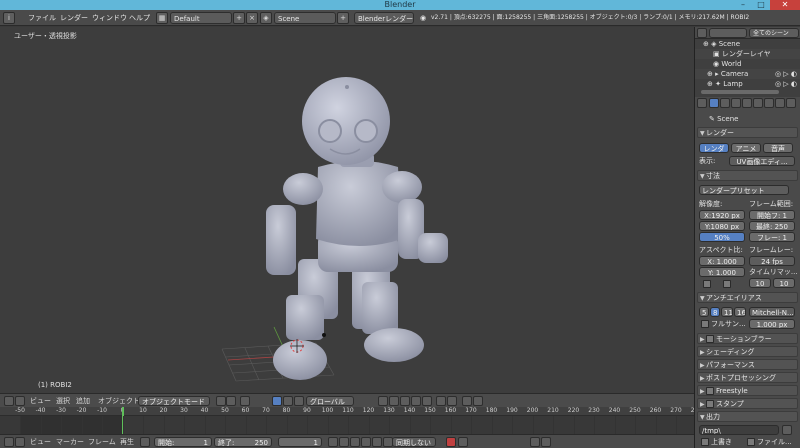  What do you see at coordinates (769, 103) in the screenshot?
I see `constraints-tab-icon` at bounding box center [769, 103].